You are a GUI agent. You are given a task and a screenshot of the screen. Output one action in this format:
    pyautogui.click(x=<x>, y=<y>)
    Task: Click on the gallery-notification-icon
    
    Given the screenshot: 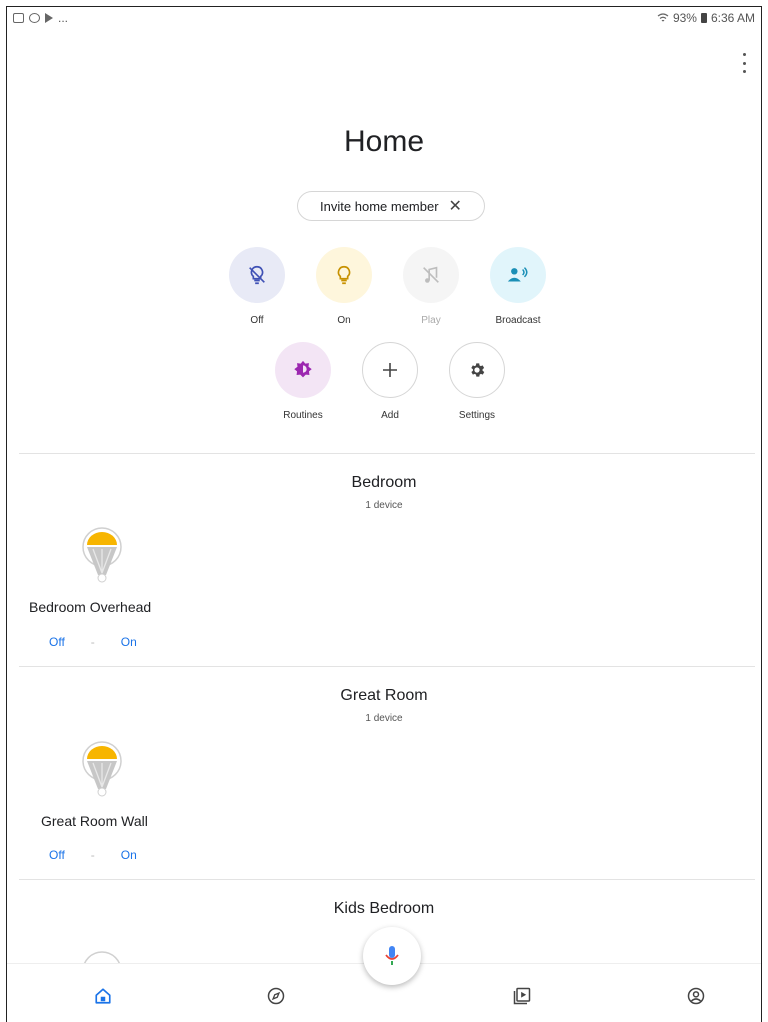 What is the action you would take?
    pyautogui.click(x=18, y=18)
    